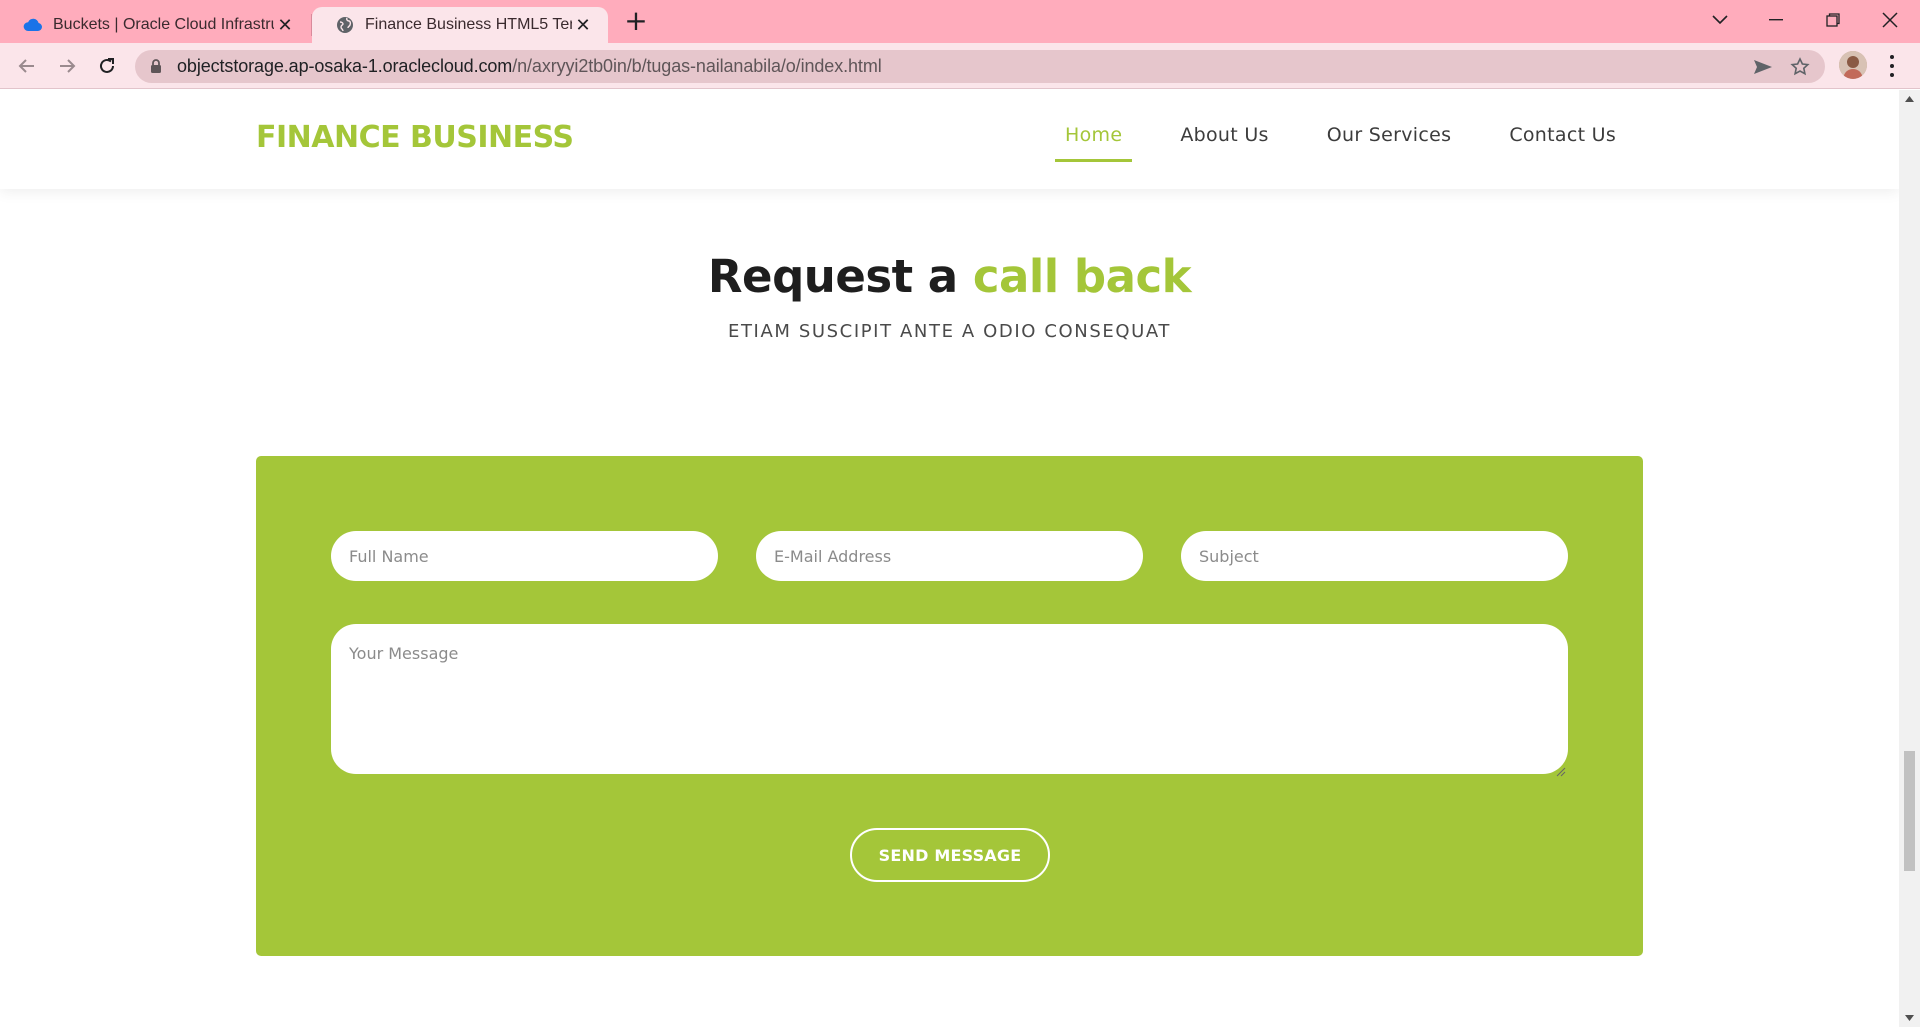 Image resolution: width=1920 pixels, height=1027 pixels. What do you see at coordinates (1224, 143) in the screenshot?
I see `nav-about-us: About Us` at bounding box center [1224, 143].